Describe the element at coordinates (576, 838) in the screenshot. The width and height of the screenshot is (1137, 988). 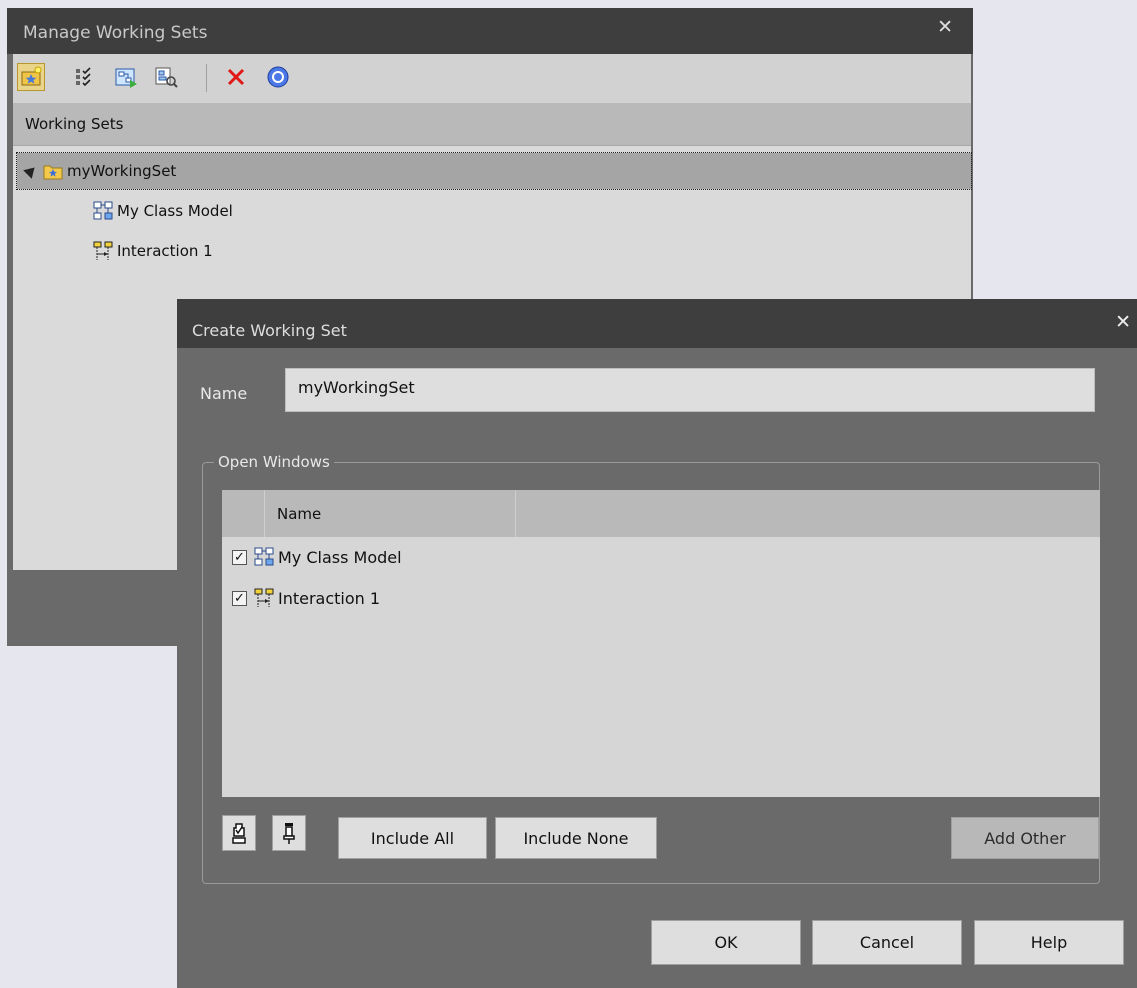
I see `include-none-button: Include None` at that location.